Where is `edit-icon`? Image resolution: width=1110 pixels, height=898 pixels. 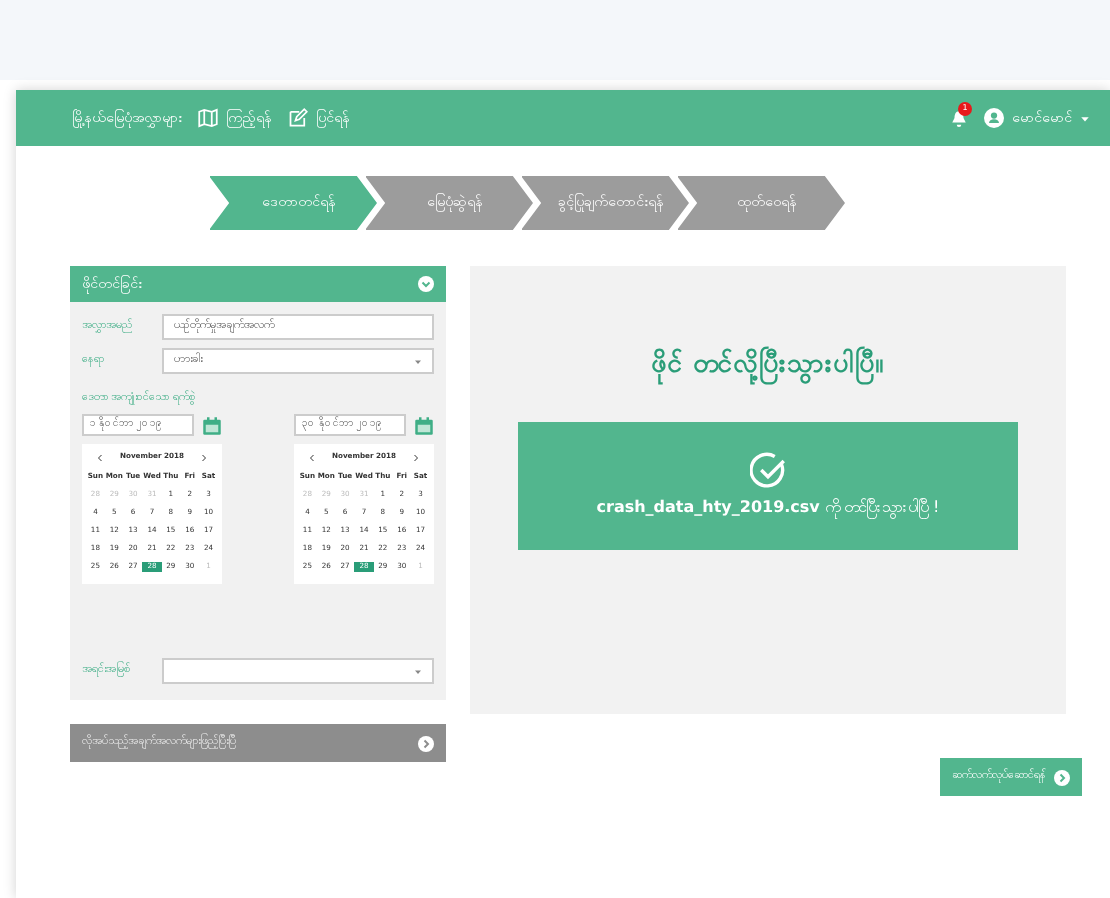 edit-icon is located at coordinates (298, 118).